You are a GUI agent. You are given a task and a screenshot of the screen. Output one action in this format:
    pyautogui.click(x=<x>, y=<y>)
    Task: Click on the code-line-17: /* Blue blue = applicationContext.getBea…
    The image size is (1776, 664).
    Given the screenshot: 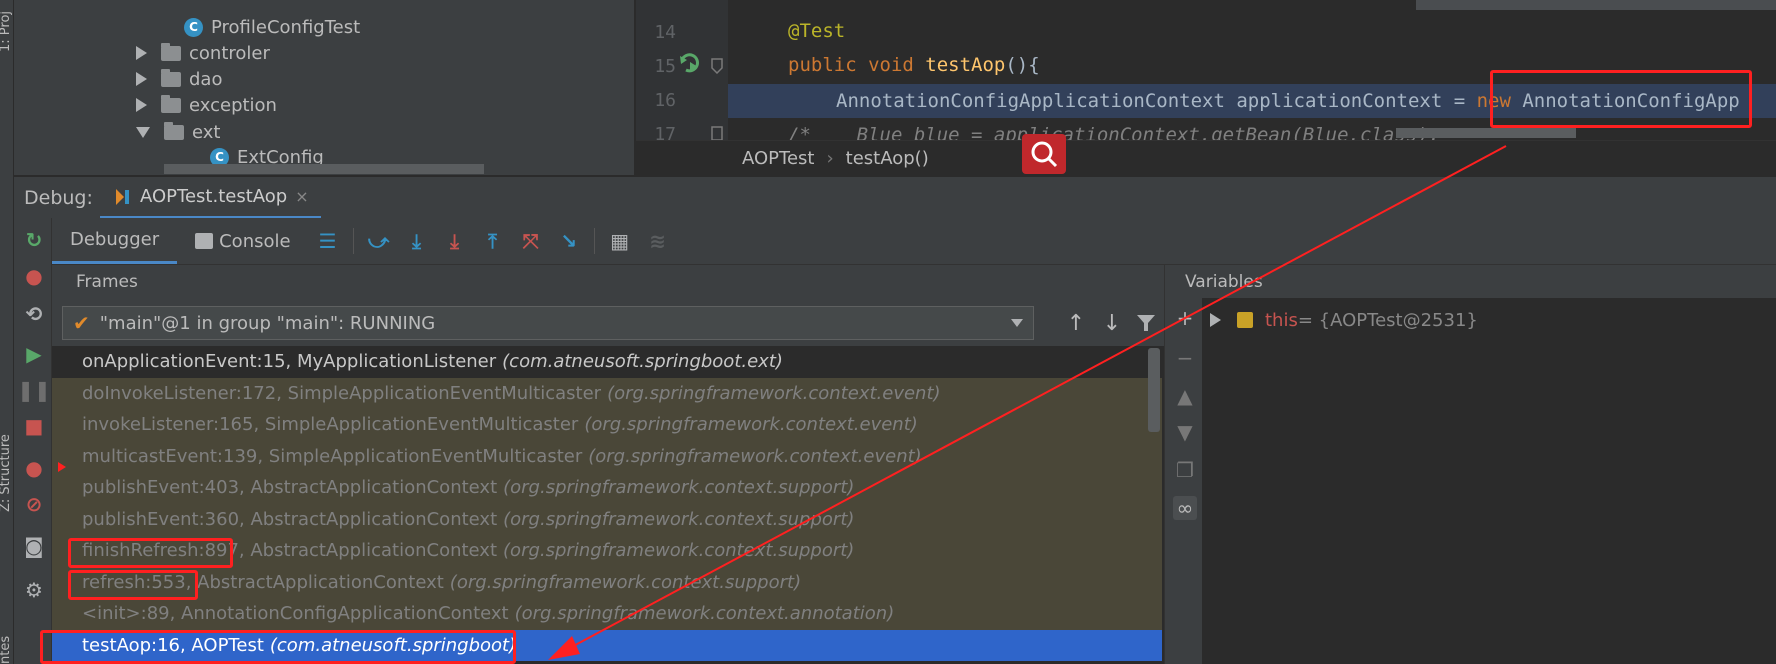 What is the action you would take?
    pyautogui.click(x=1114, y=132)
    